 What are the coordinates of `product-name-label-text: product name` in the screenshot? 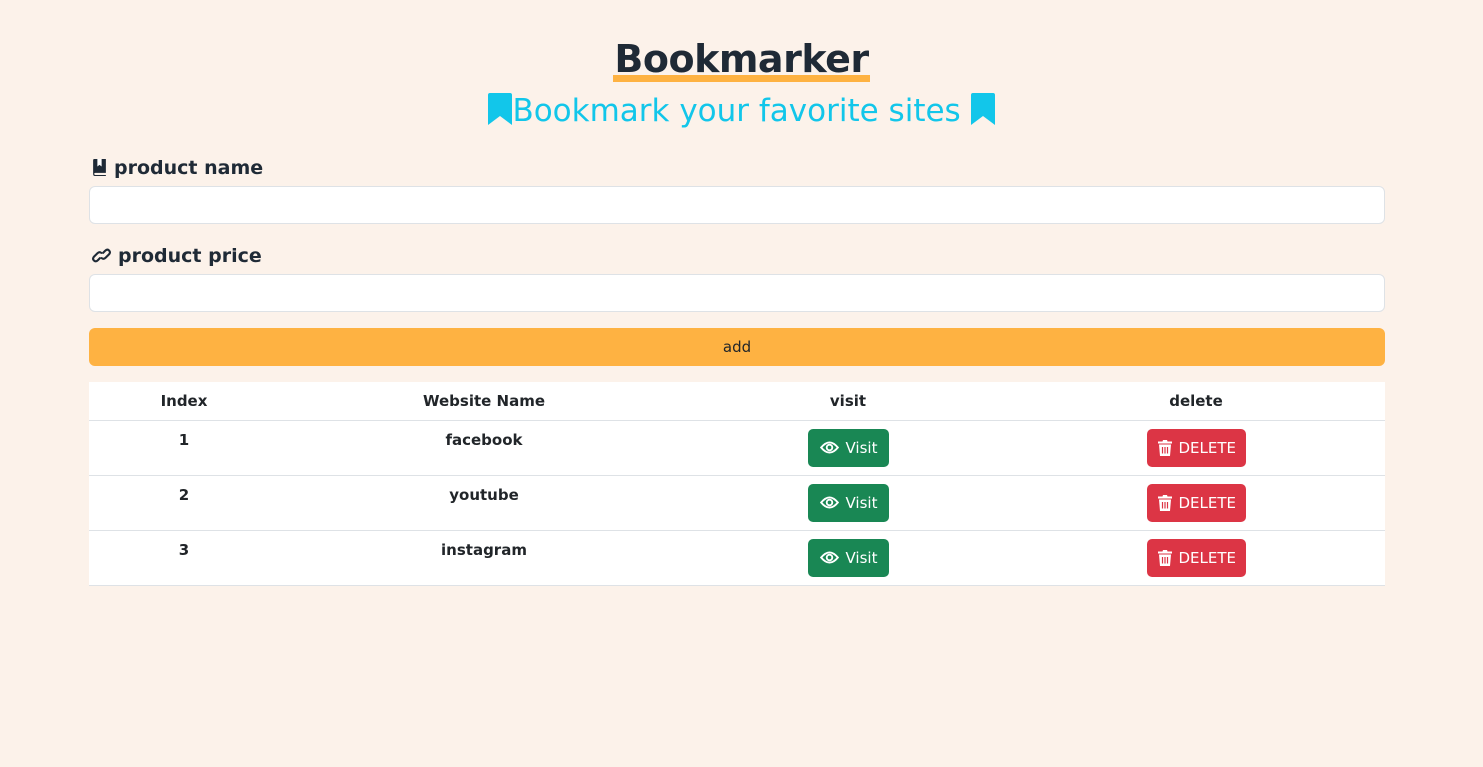 It's located at (189, 168).